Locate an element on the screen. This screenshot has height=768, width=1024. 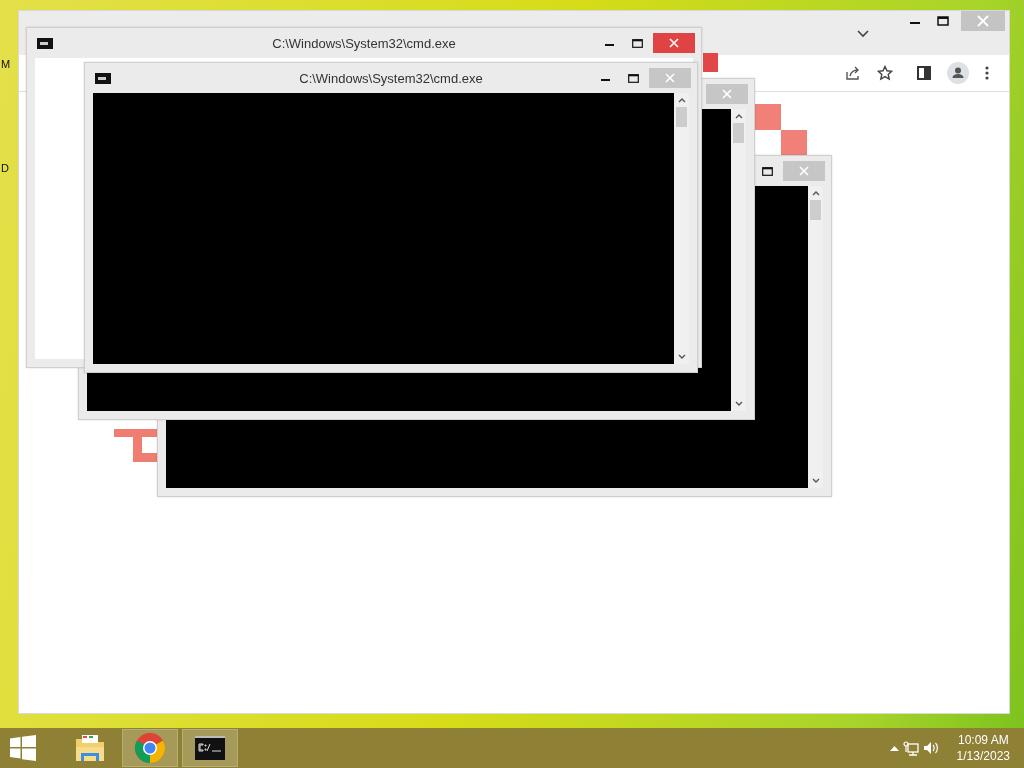
desktop-icon-label: D is located at coordinates (5, 168).